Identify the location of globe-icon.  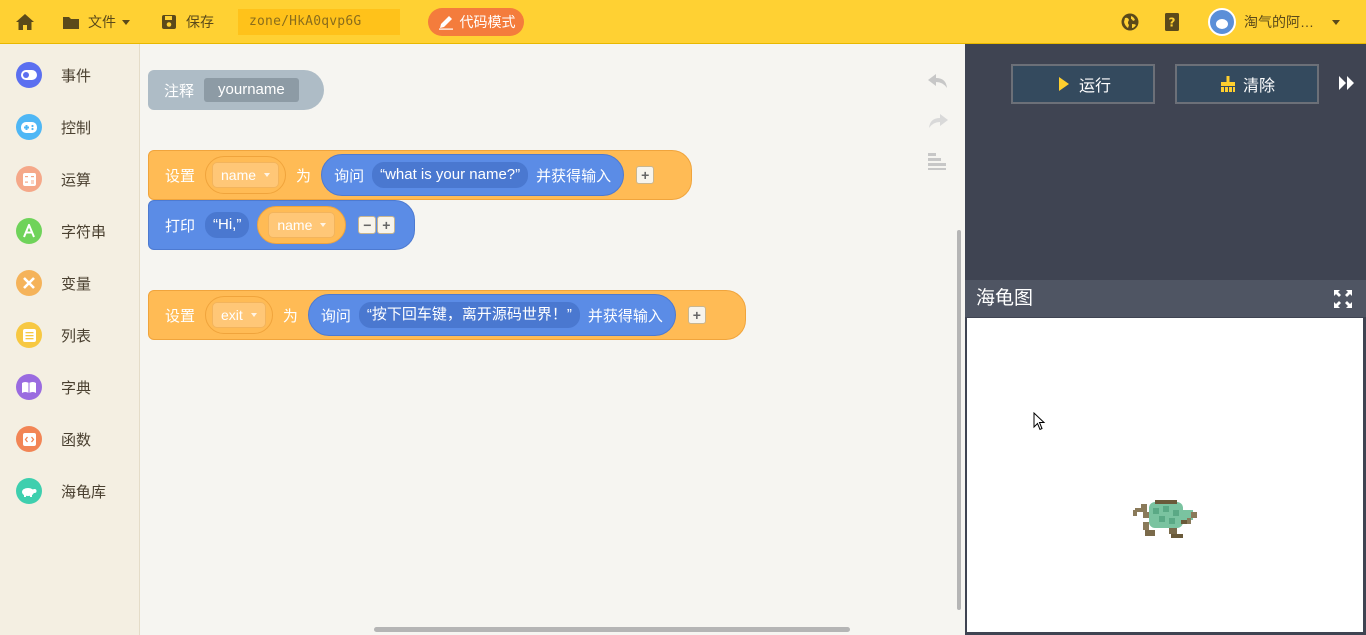
(1130, 22).